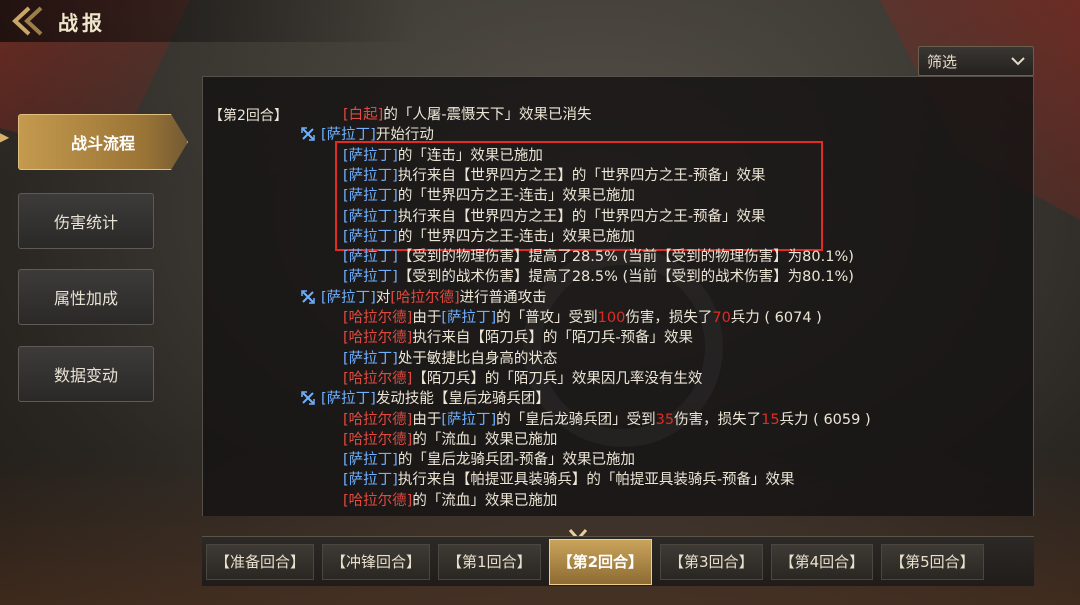 Image resolution: width=1080 pixels, height=605 pixels. What do you see at coordinates (625, 257) in the screenshot?
I see `log-text: 【受到的物理伤害】提高了28.5% (当前【受到的物理伤害】为80.1%)` at bounding box center [625, 257].